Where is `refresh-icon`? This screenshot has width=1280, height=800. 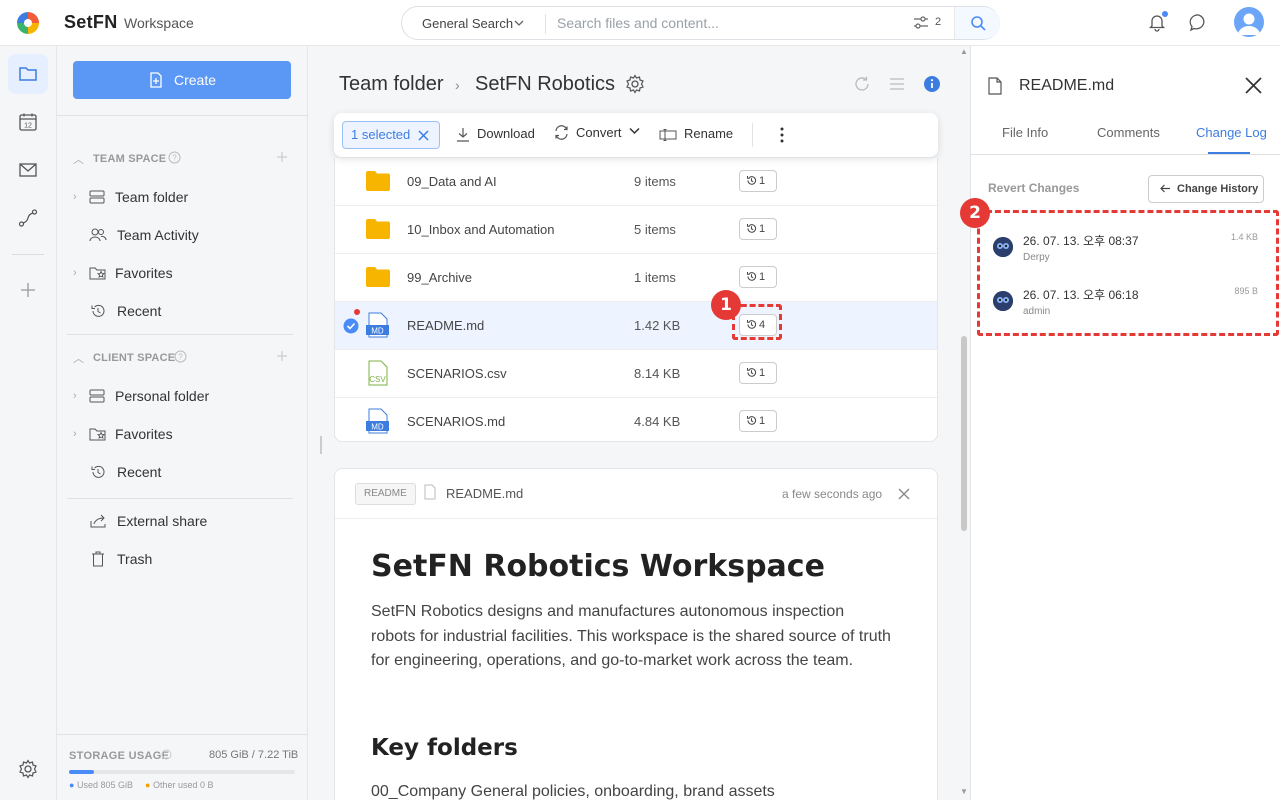 refresh-icon is located at coordinates (862, 84).